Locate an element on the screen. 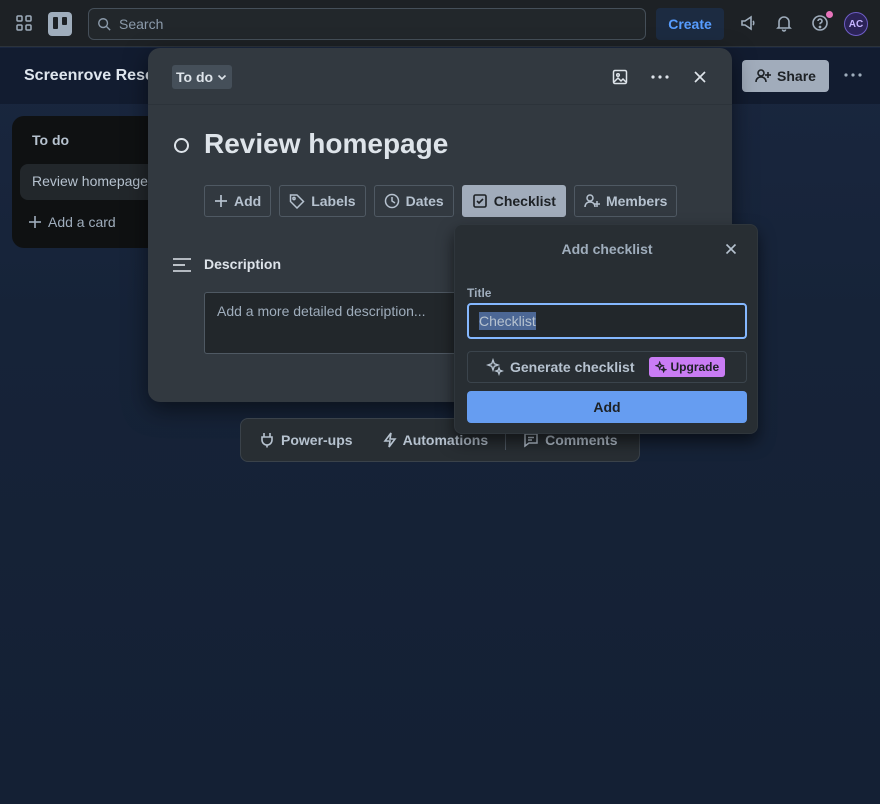 This screenshot has height=804, width=880. members-button: Members is located at coordinates (625, 201).